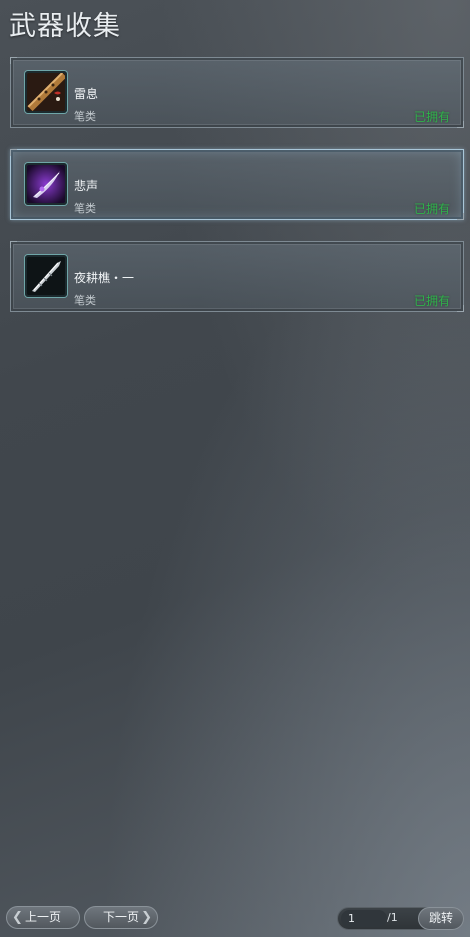 The height and width of the screenshot is (937, 470). I want to click on total-pages: /1, so click(392, 917).